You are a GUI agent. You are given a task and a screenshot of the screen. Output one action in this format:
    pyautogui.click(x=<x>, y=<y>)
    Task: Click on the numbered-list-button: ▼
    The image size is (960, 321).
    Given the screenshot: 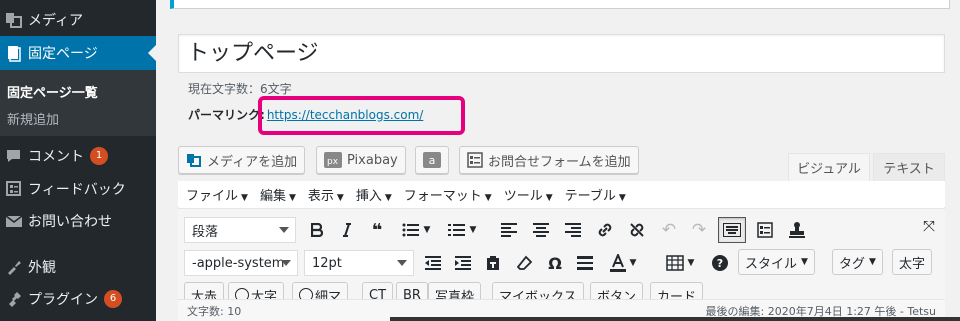 What is the action you would take?
    pyautogui.click(x=462, y=230)
    